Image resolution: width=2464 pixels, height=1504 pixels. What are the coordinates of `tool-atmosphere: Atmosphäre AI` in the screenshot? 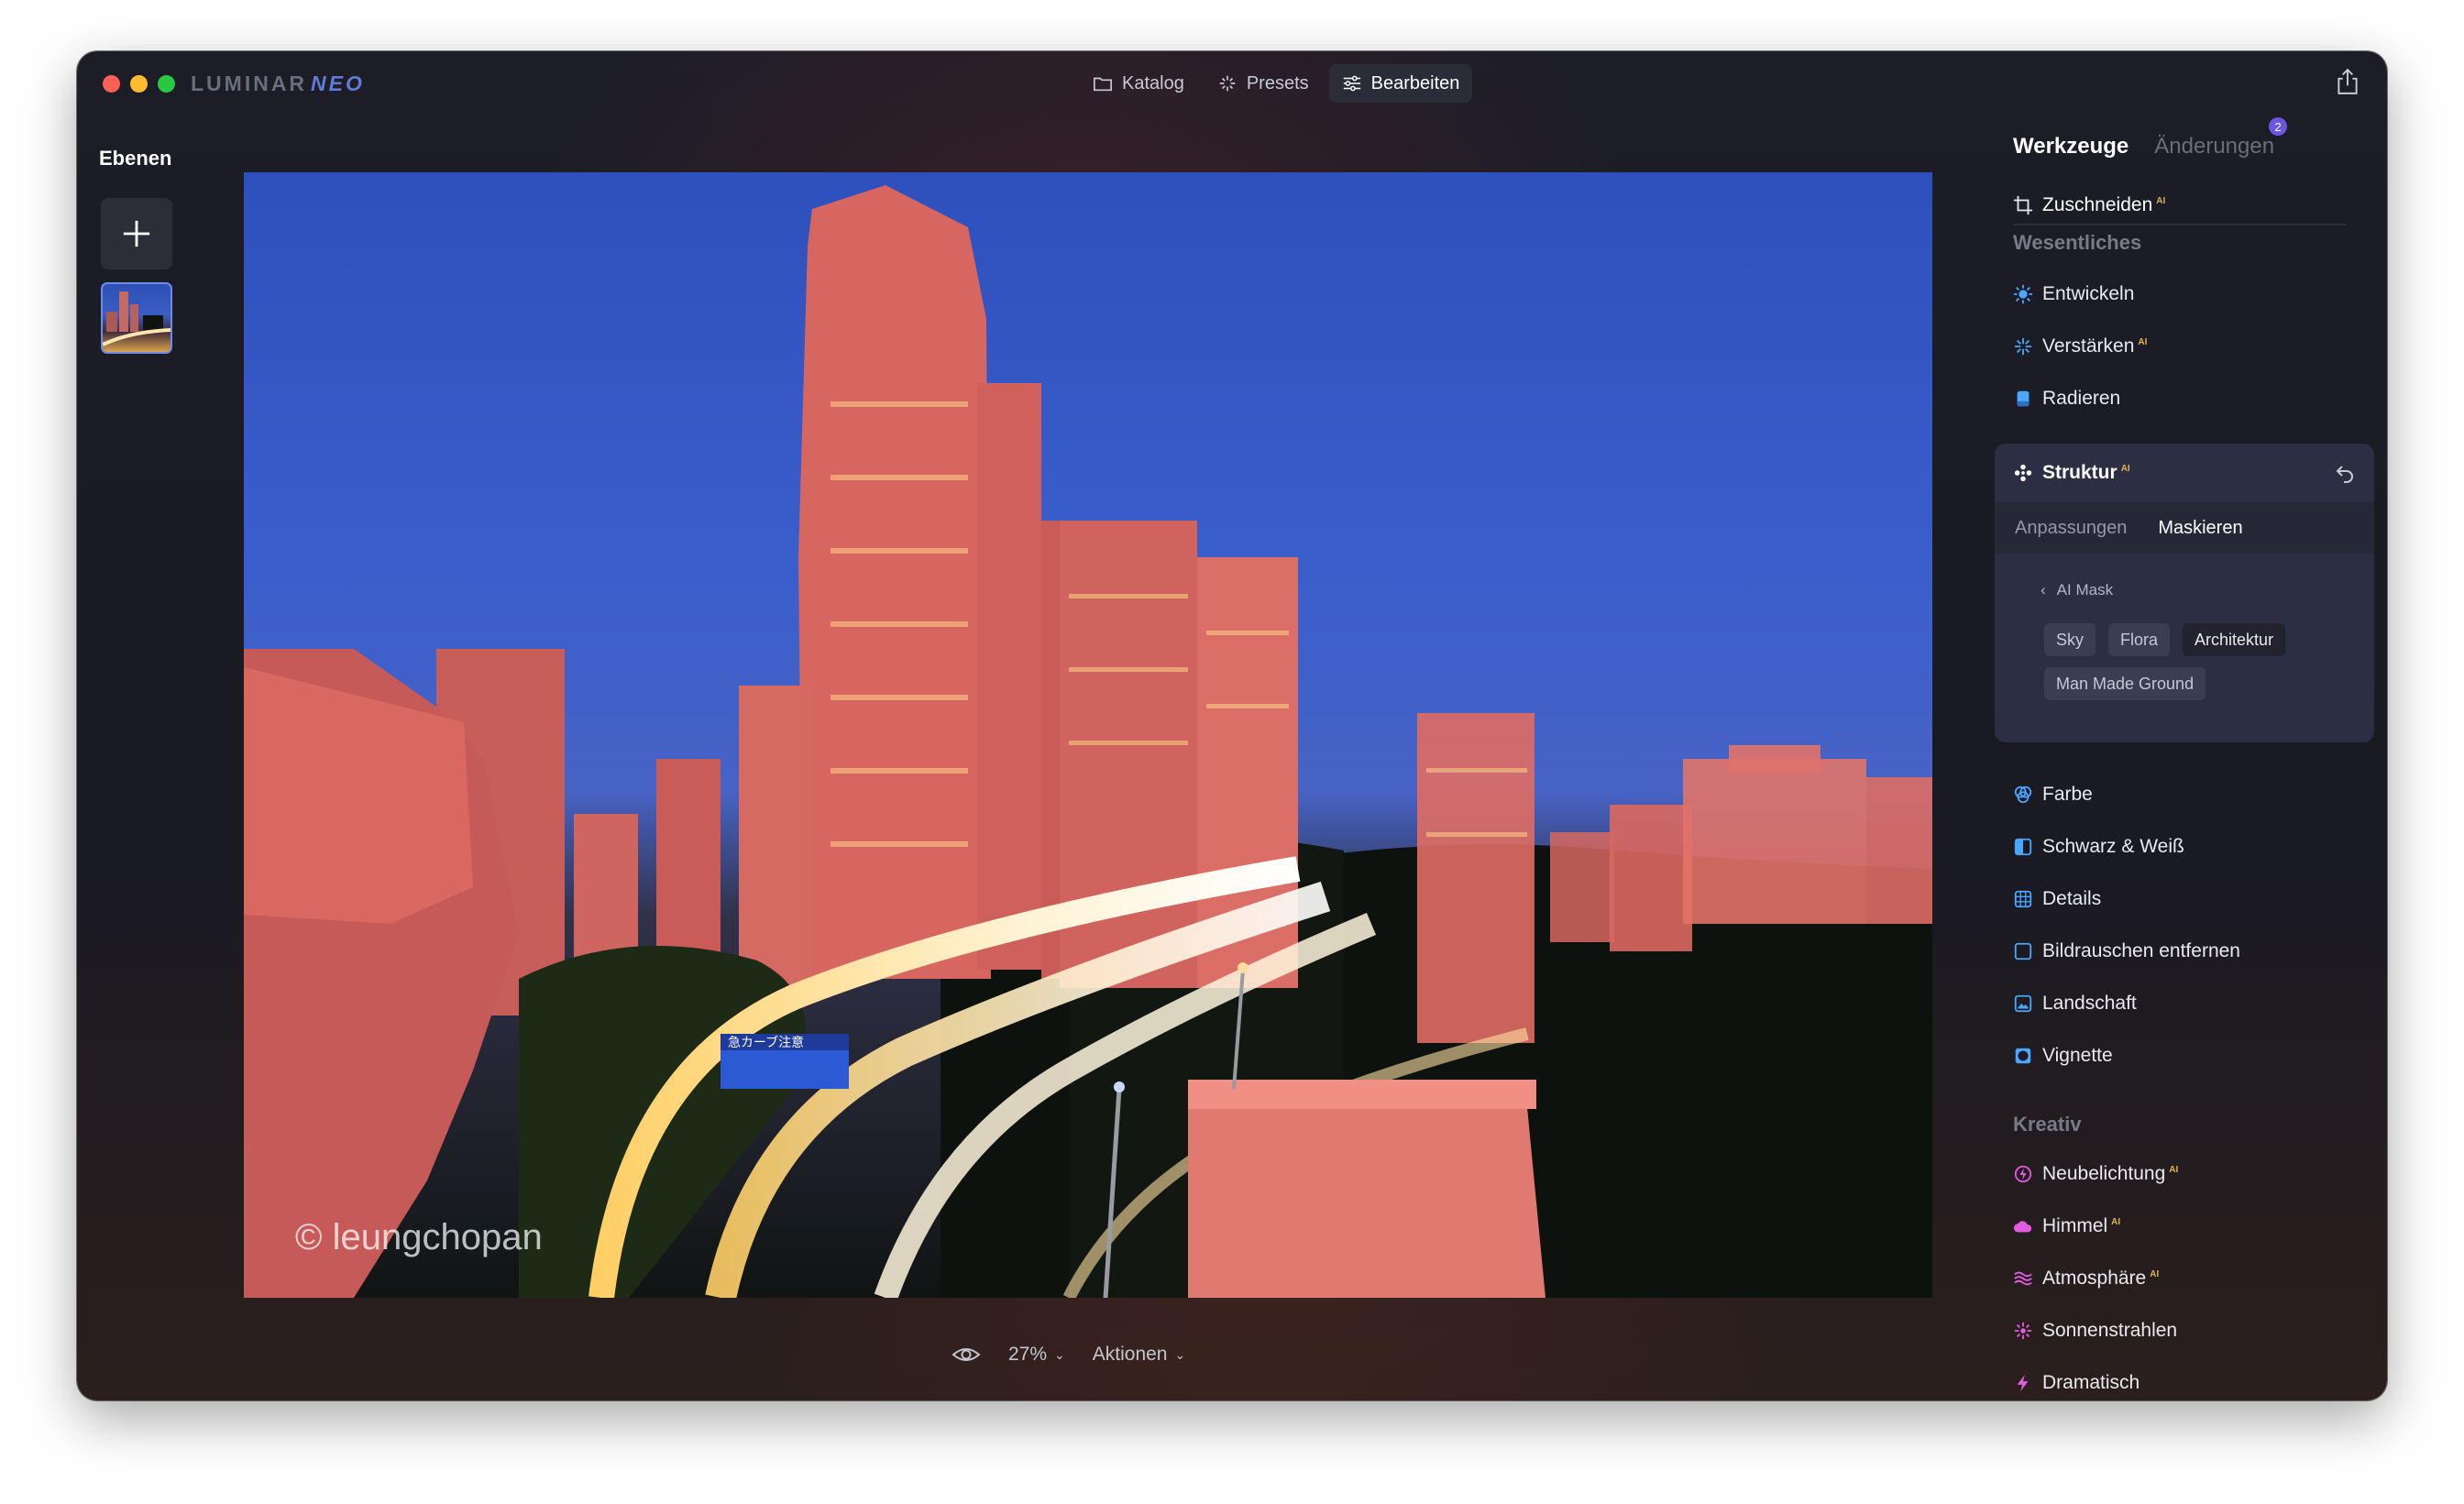 It's located at (2086, 1278).